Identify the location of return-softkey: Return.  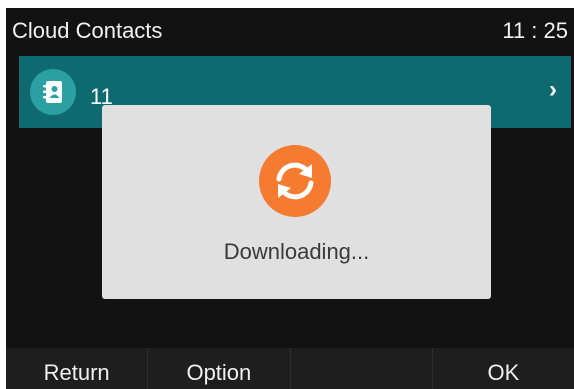
(77, 368).